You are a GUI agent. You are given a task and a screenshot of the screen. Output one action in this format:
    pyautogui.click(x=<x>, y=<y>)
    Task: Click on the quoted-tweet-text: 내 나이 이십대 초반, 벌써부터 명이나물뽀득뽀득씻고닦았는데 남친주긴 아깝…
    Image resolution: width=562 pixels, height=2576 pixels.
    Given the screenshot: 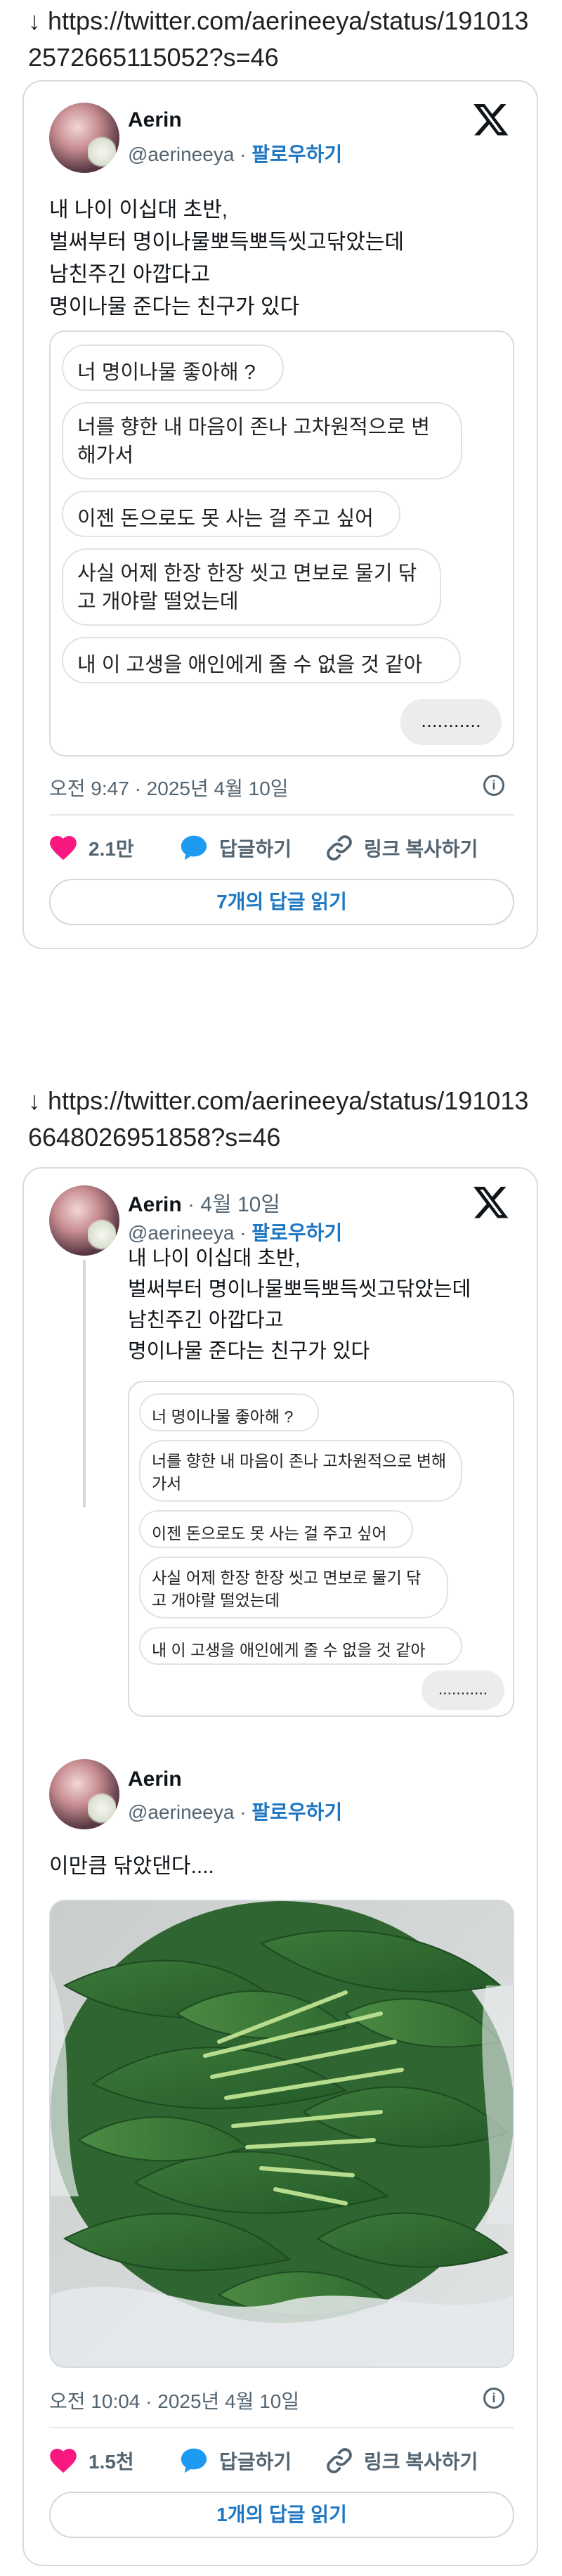 What is the action you would take?
    pyautogui.click(x=299, y=1305)
    